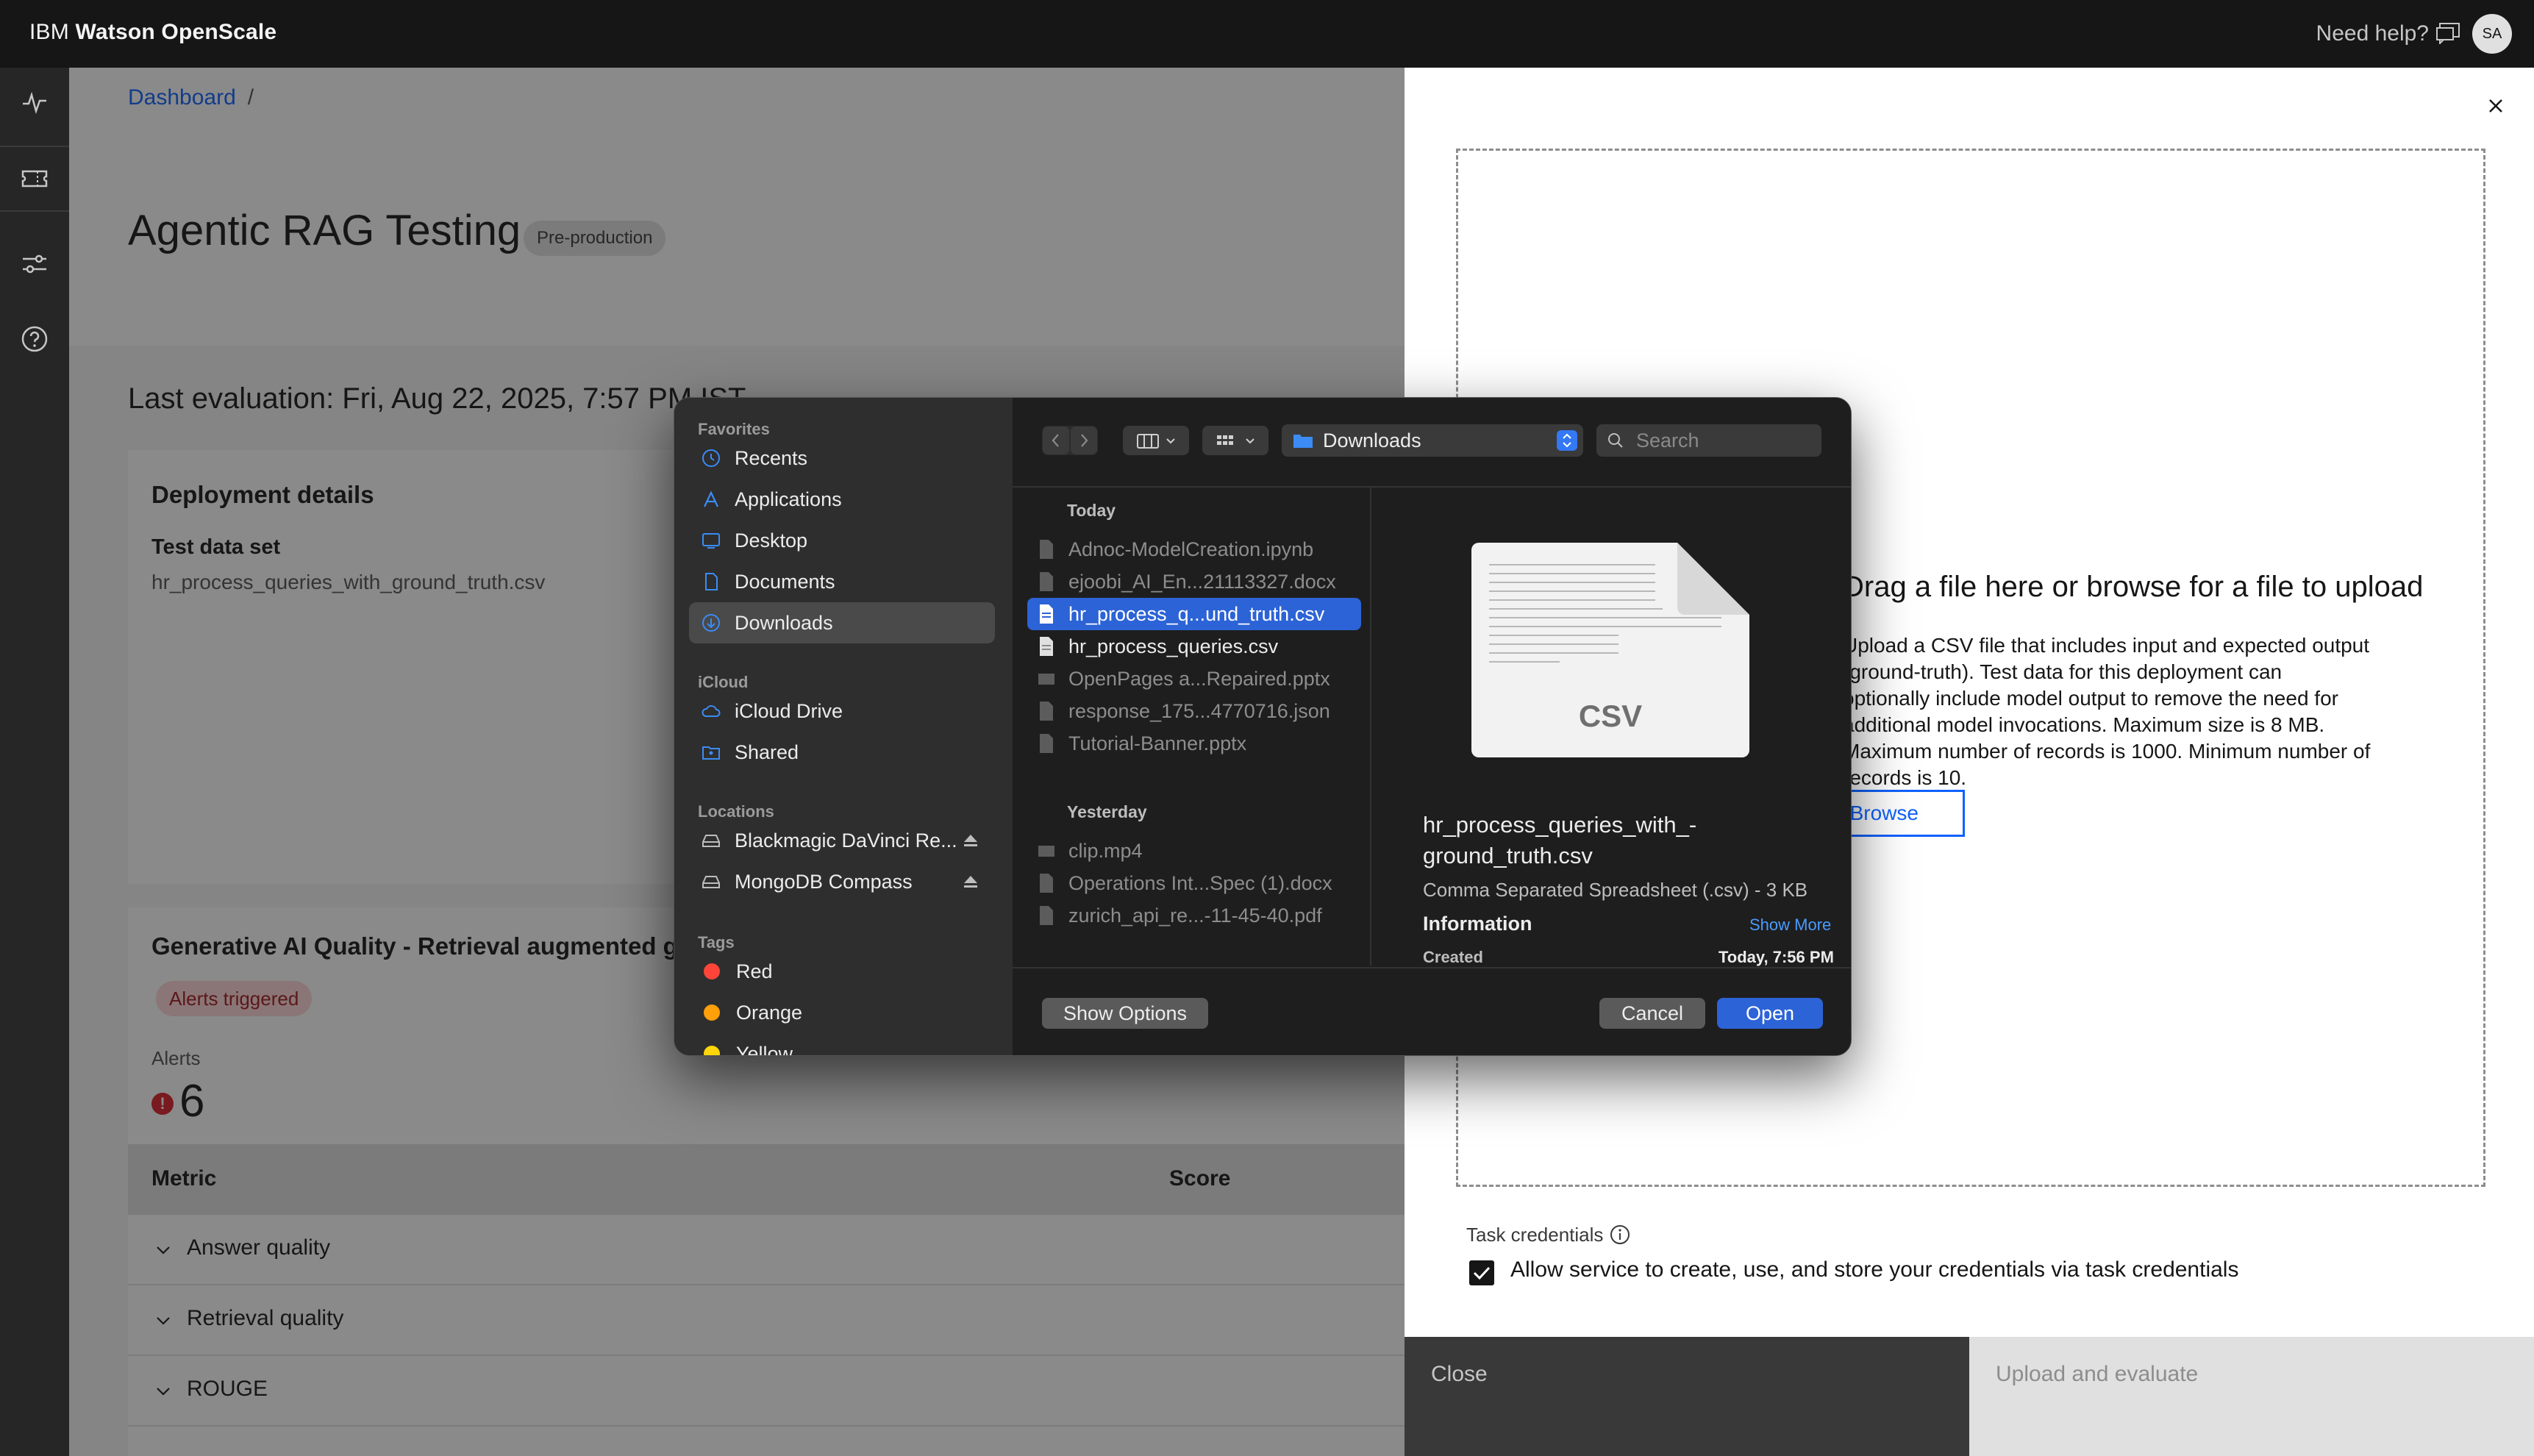 Image resolution: width=2534 pixels, height=1456 pixels. What do you see at coordinates (734, 429) in the screenshot?
I see `favorites-section-title: Favorites` at bounding box center [734, 429].